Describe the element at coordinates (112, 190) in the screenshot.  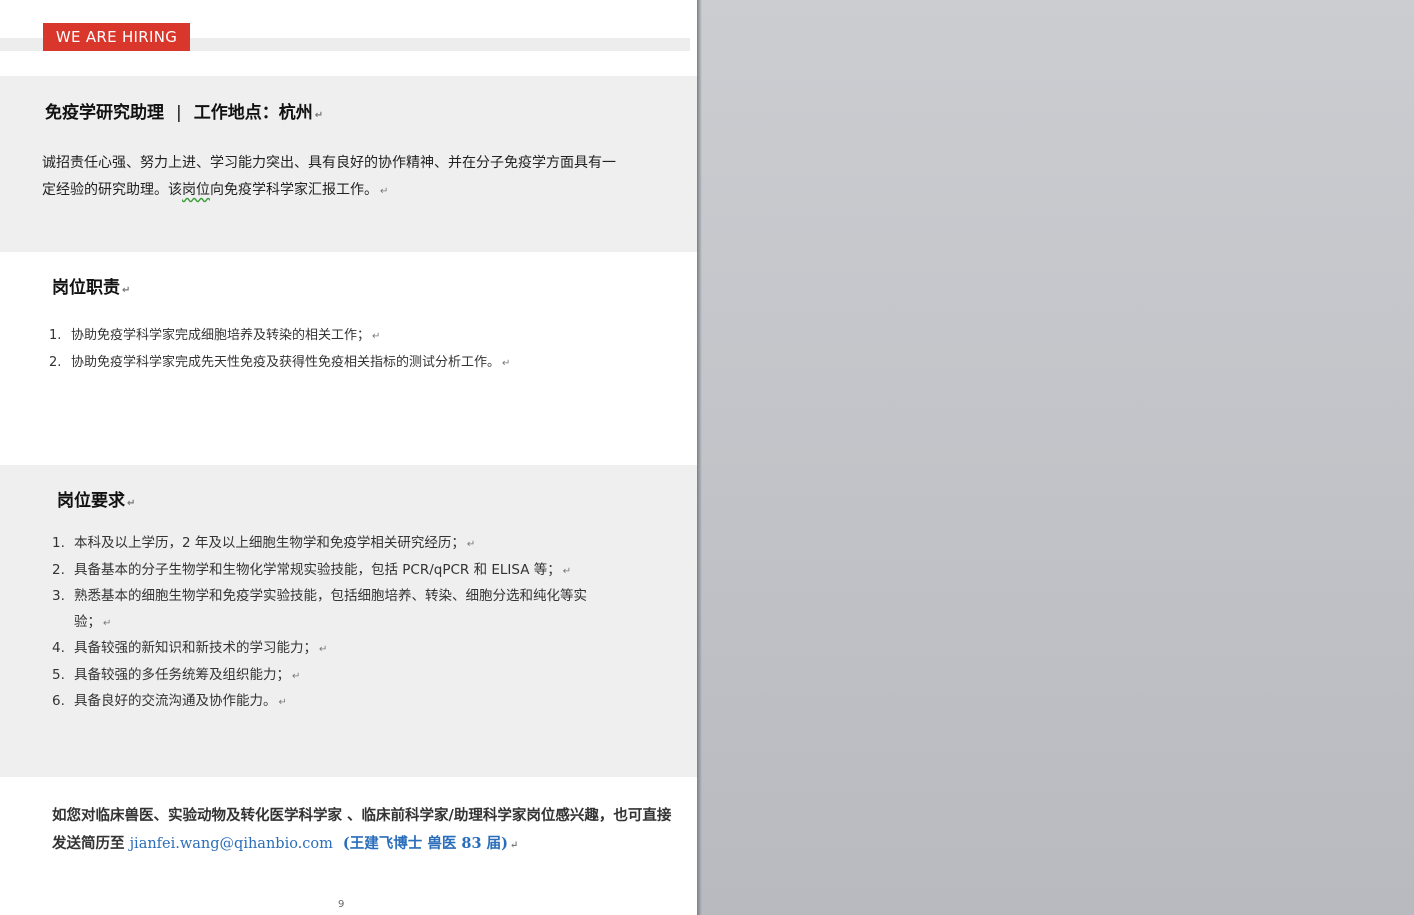
I see `intro-line-2-start: 定经验的研究助理。该` at that location.